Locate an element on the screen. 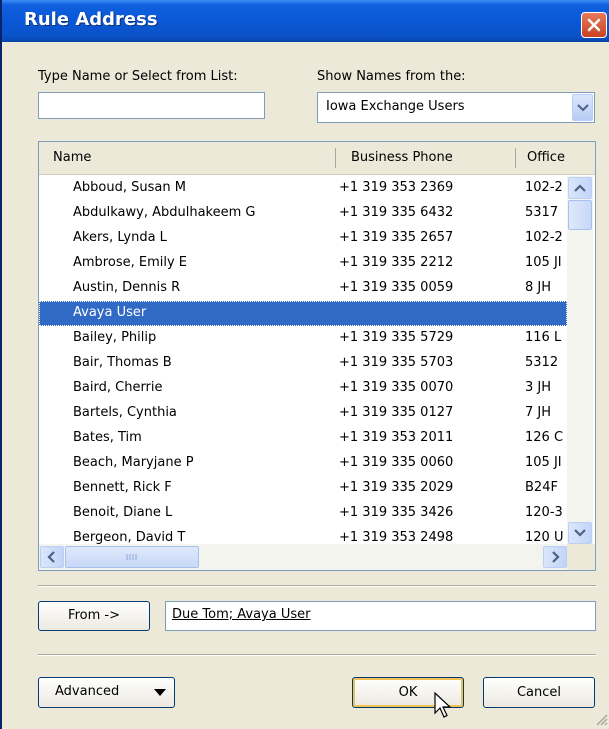 The width and height of the screenshot is (609, 729). contact-name: Ambrose, Emily E is located at coordinates (130, 262).